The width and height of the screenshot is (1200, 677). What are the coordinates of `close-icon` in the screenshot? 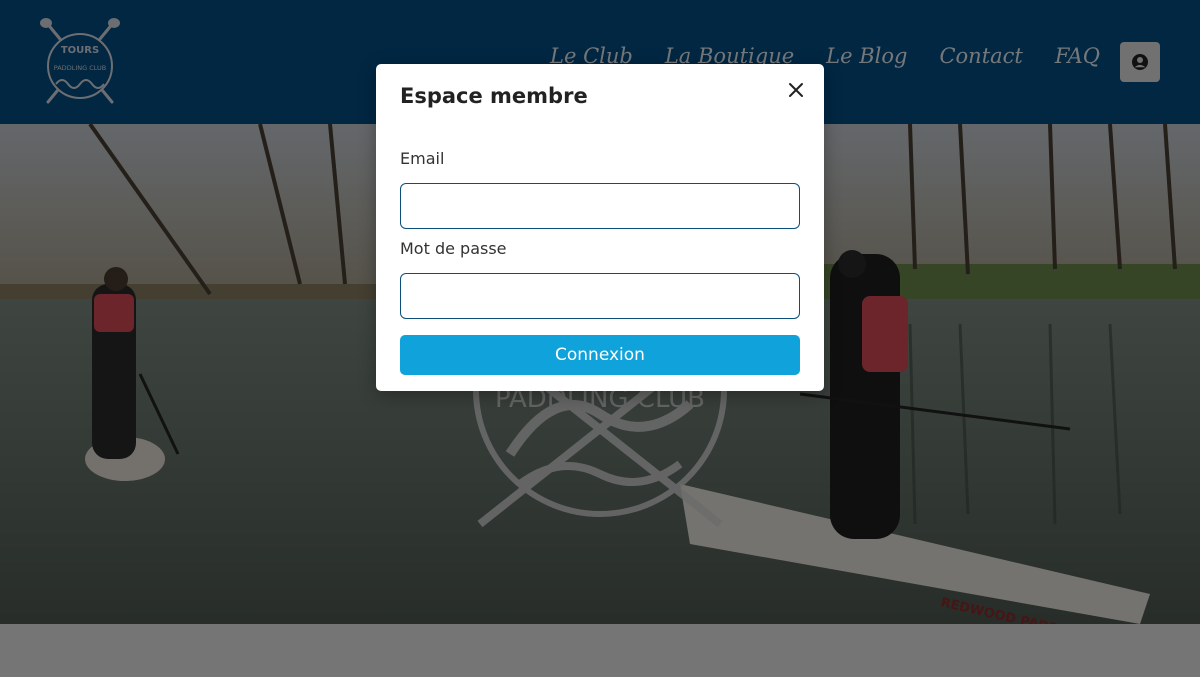 It's located at (796, 90).